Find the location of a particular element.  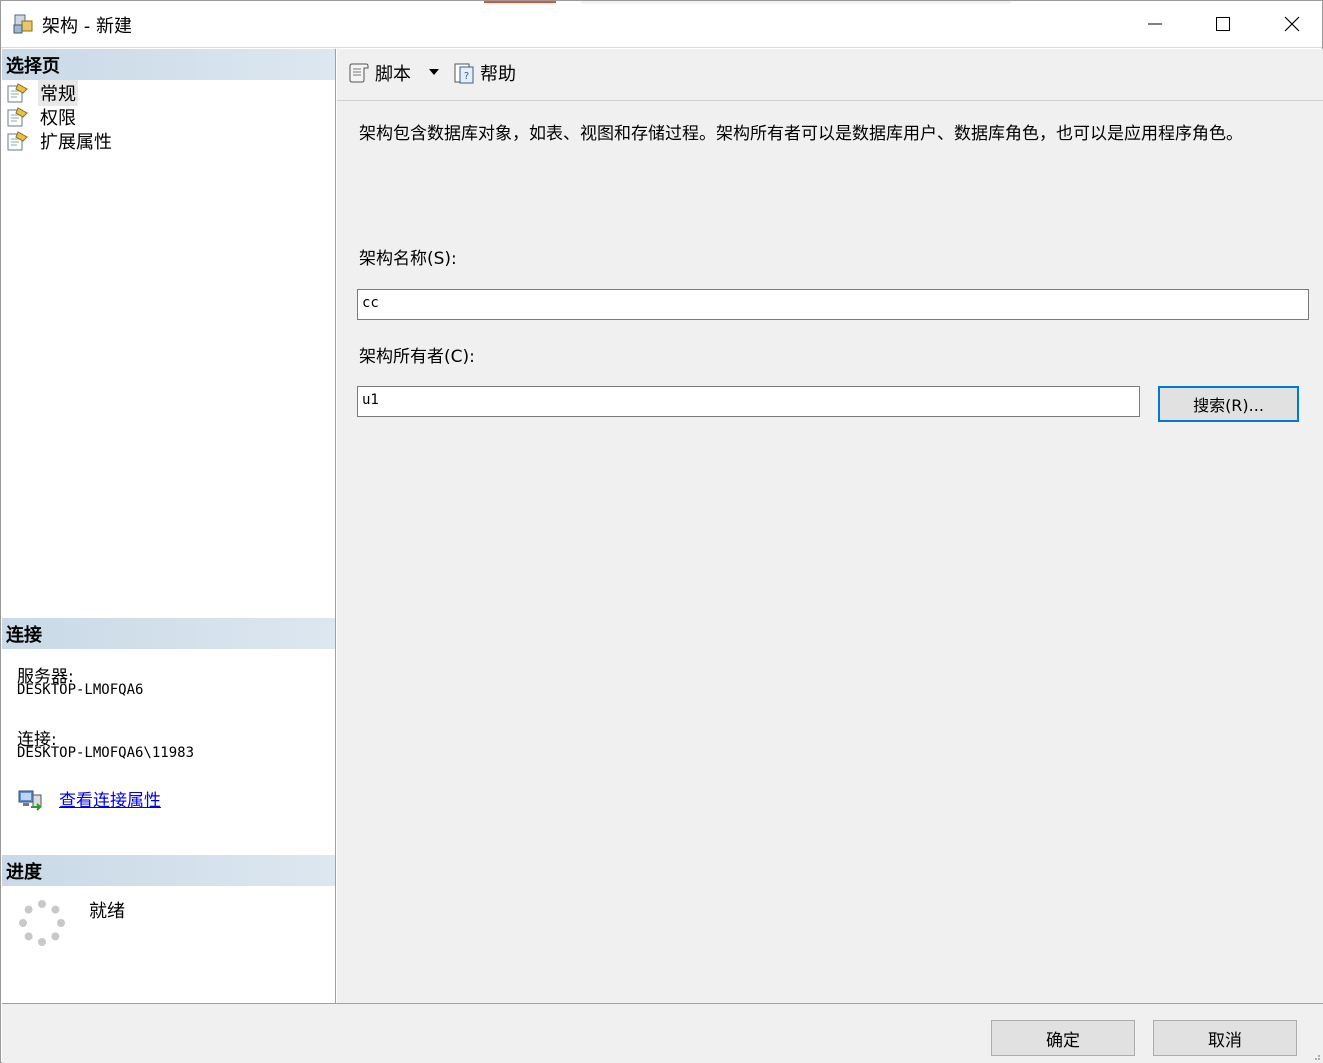

maximize-button is located at coordinates (1223, 24).